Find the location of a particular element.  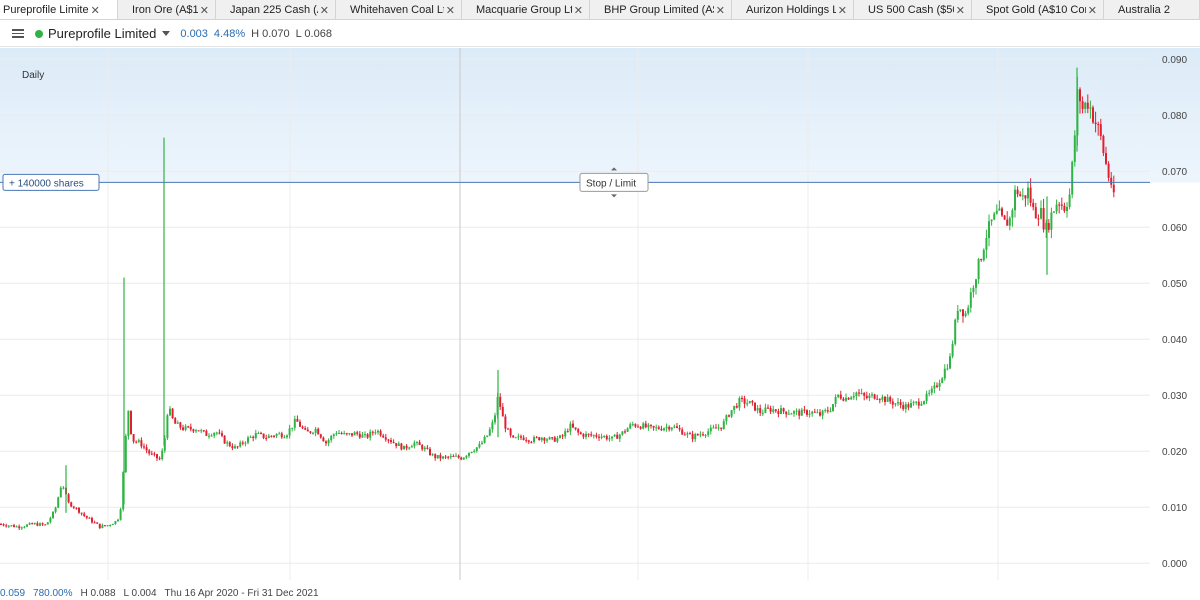

order-label: + 140000 shares is located at coordinates (51, 182).